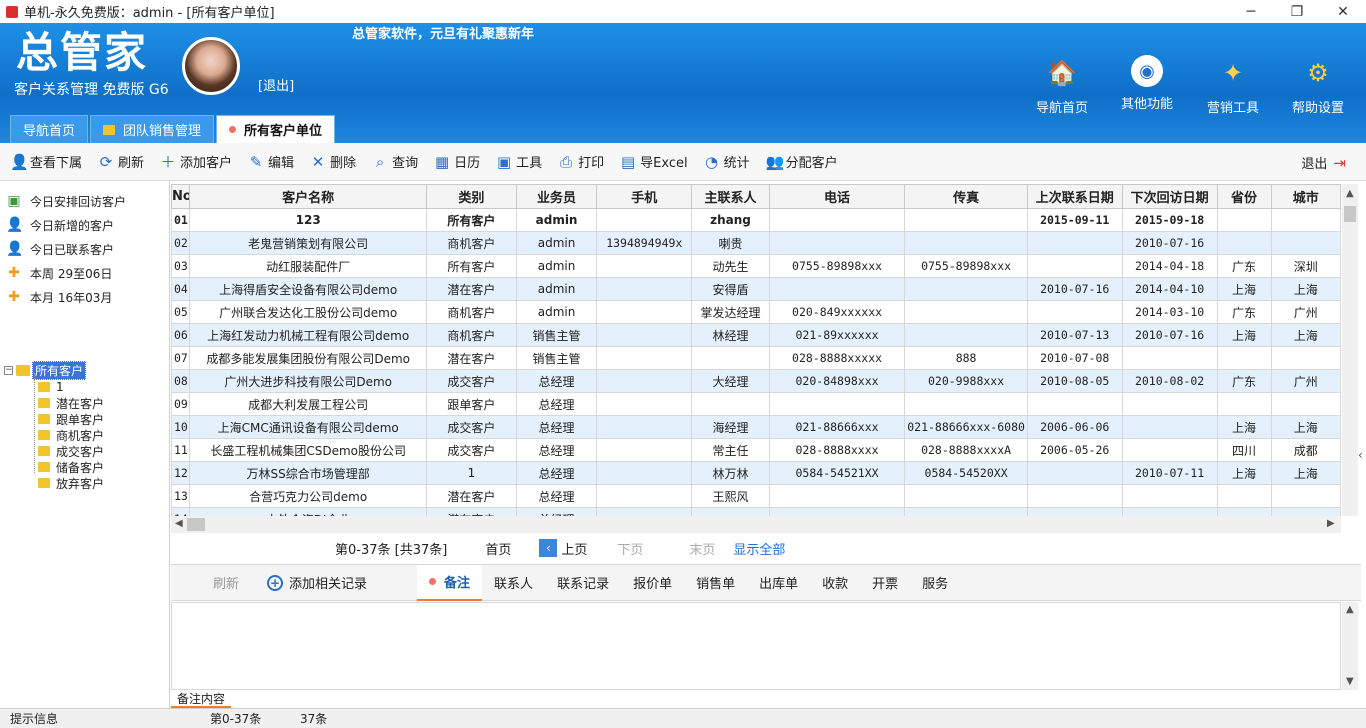  What do you see at coordinates (1147, 83) in the screenshot?
I see `nav-other-button: ◉ 其他功能` at bounding box center [1147, 83].